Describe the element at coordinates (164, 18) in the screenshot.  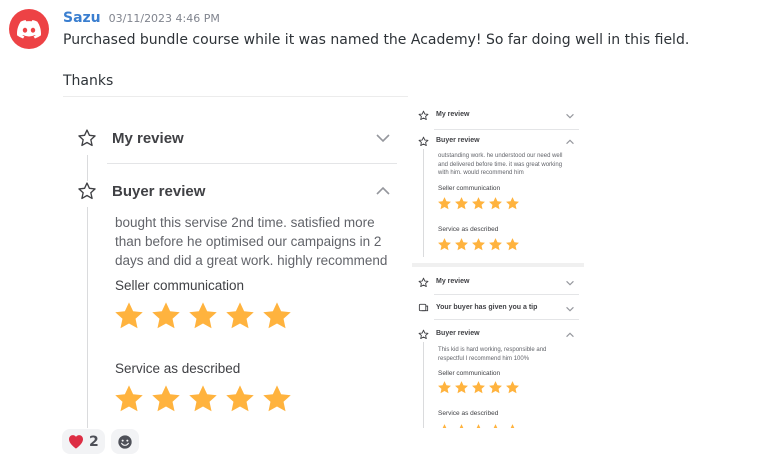
I see `message-timestamp: 03/11/2023 4:46 PM` at that location.